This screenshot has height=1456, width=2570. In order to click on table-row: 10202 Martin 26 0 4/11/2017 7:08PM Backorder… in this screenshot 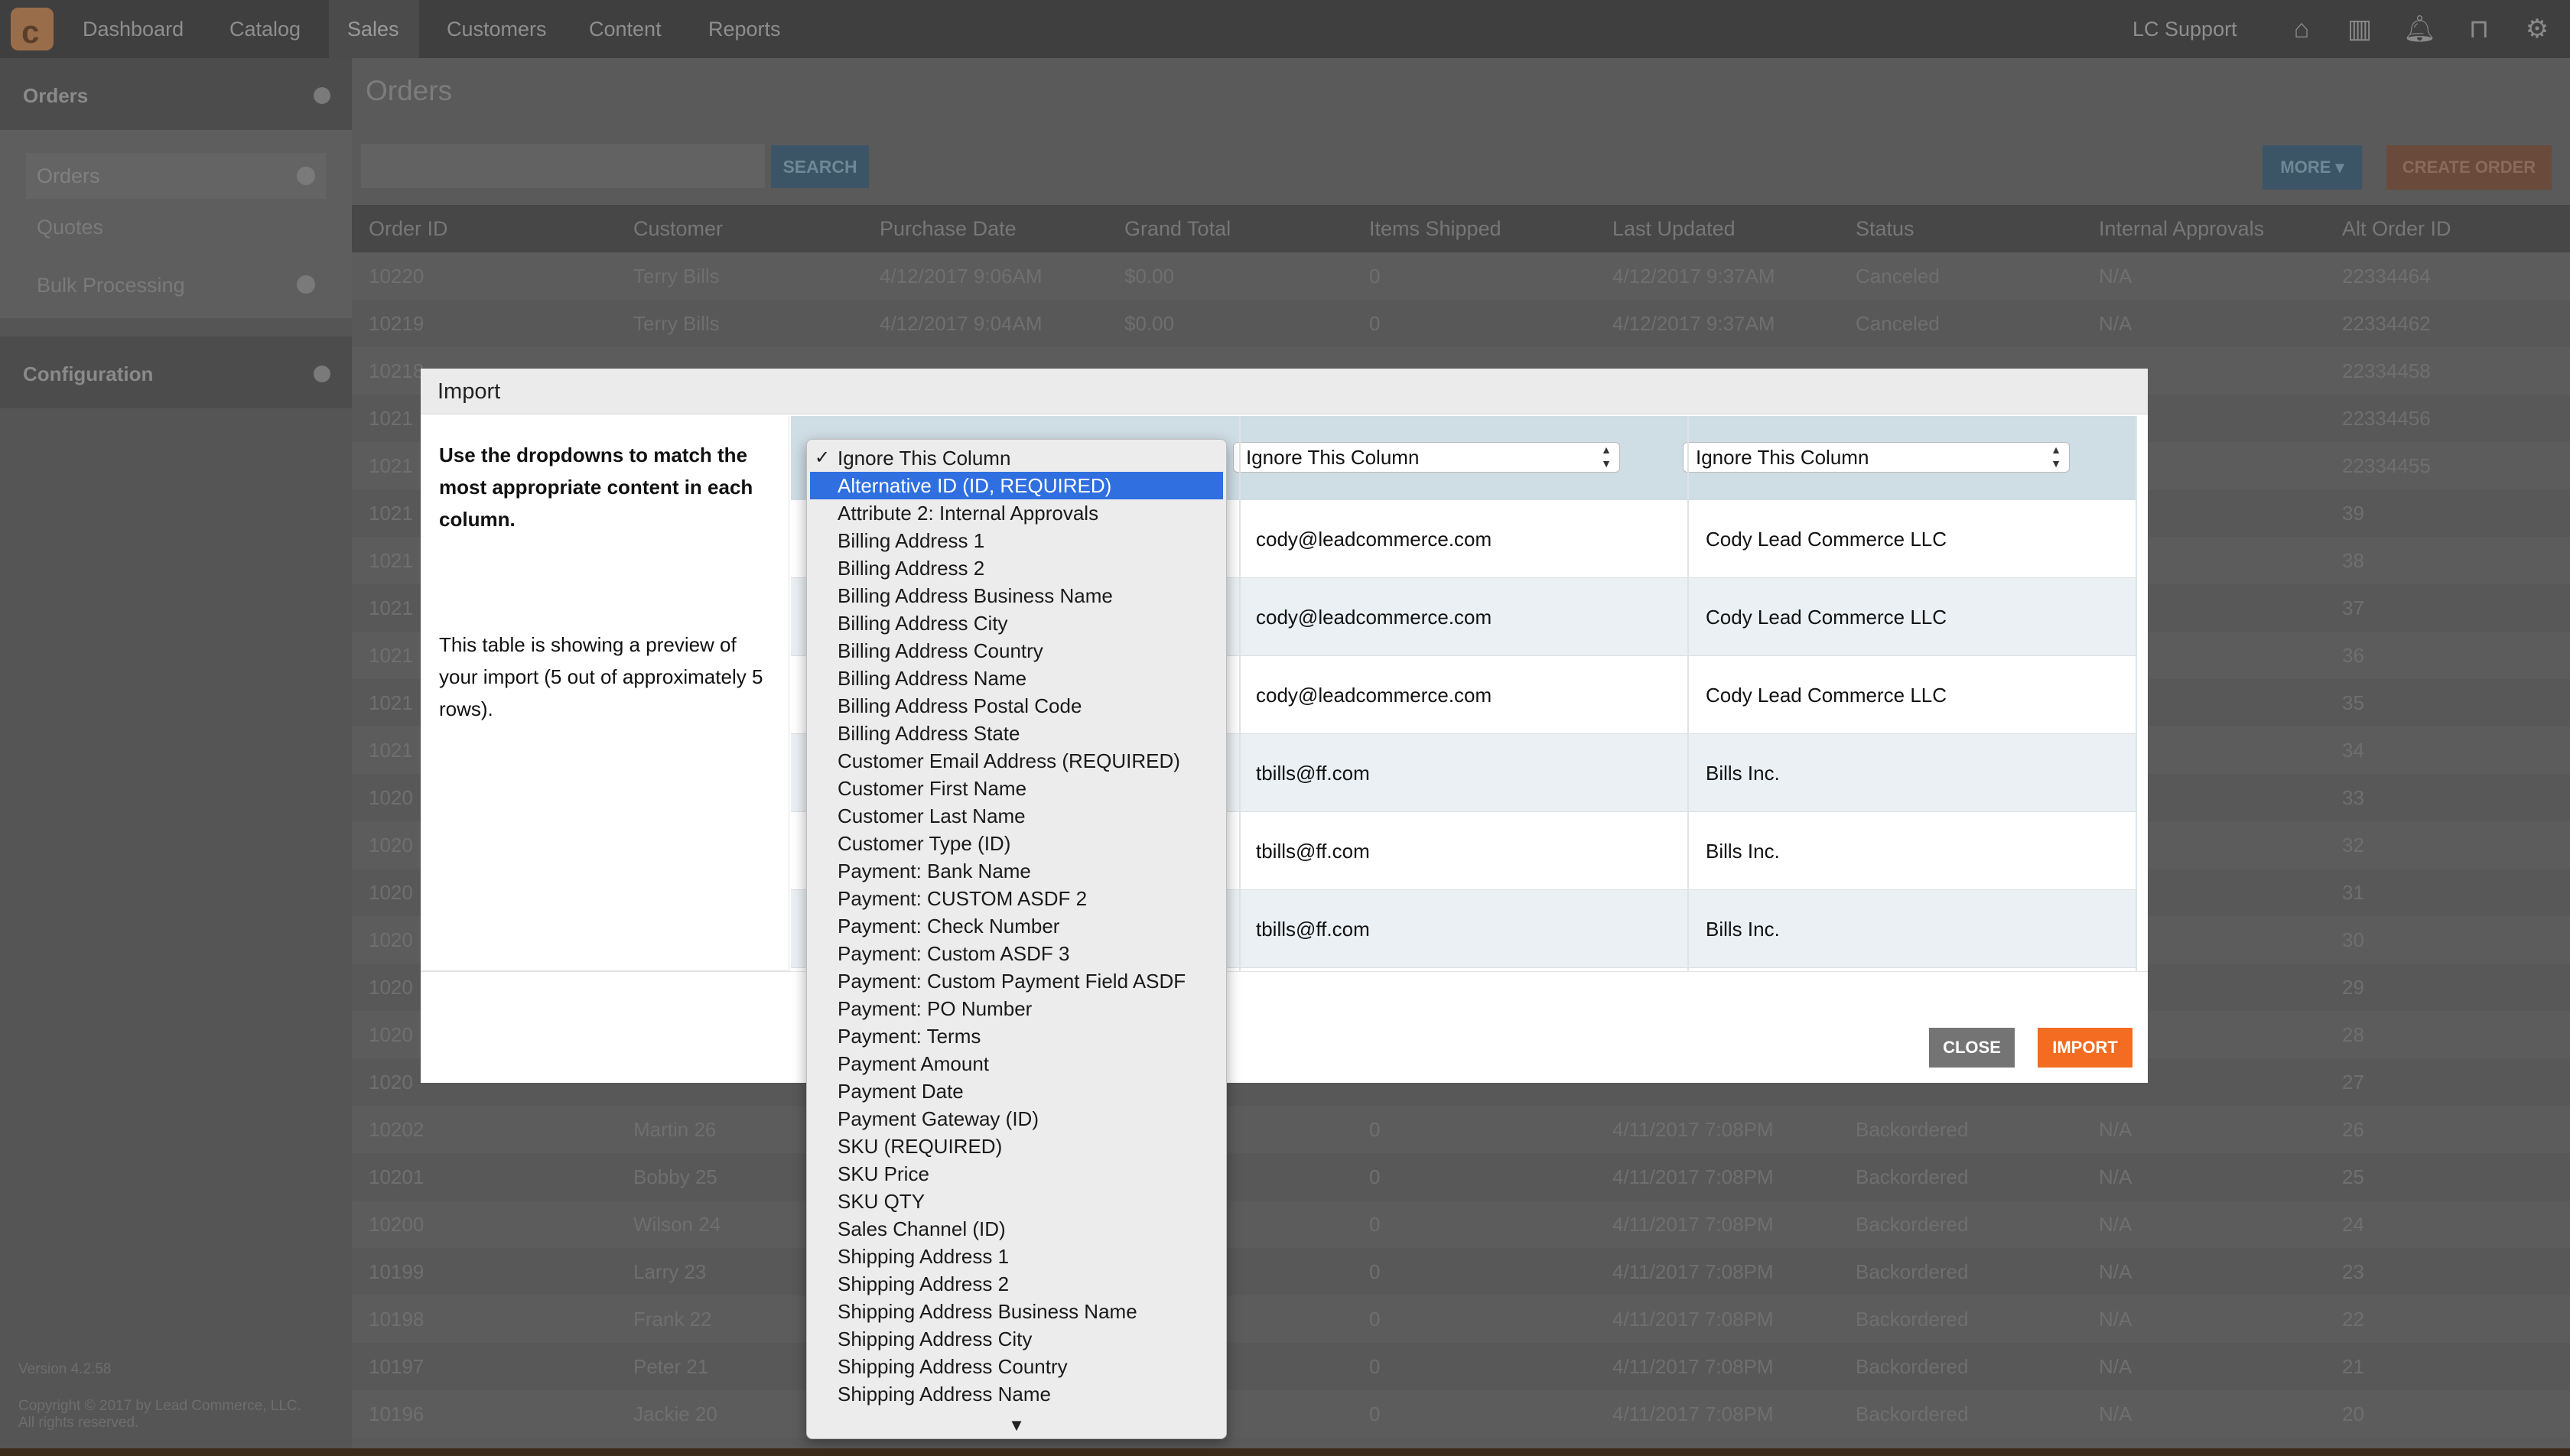, I will do `click(1461, 1129)`.